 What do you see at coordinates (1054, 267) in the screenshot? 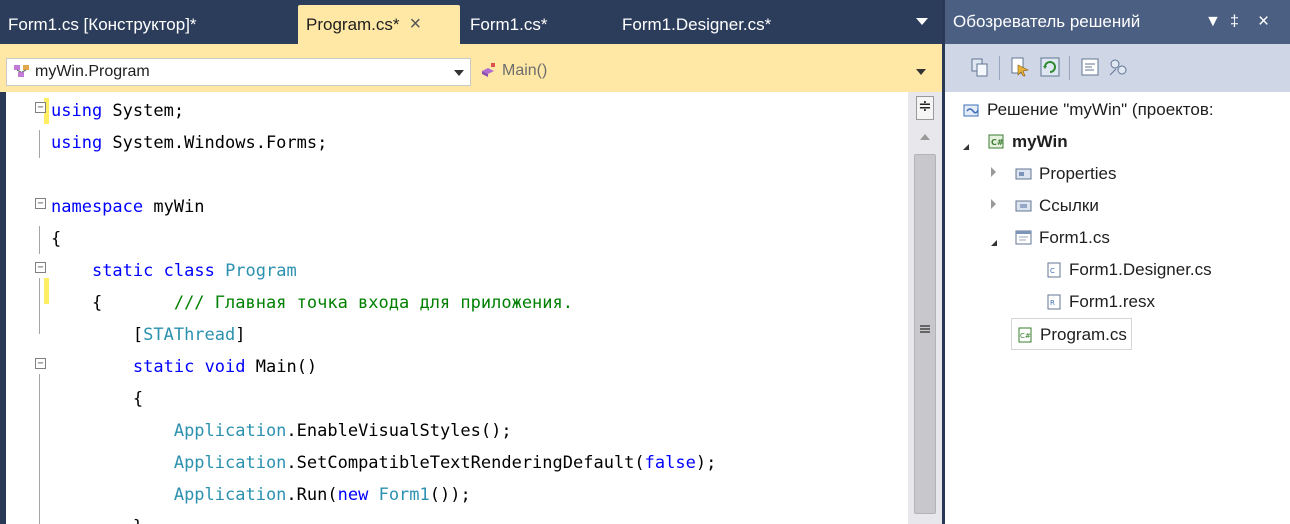
I see `cs-file-icon: C` at bounding box center [1054, 267].